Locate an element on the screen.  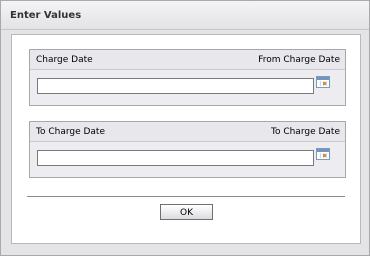
dialog-titlebar: Enter Values is located at coordinates (185, 15).